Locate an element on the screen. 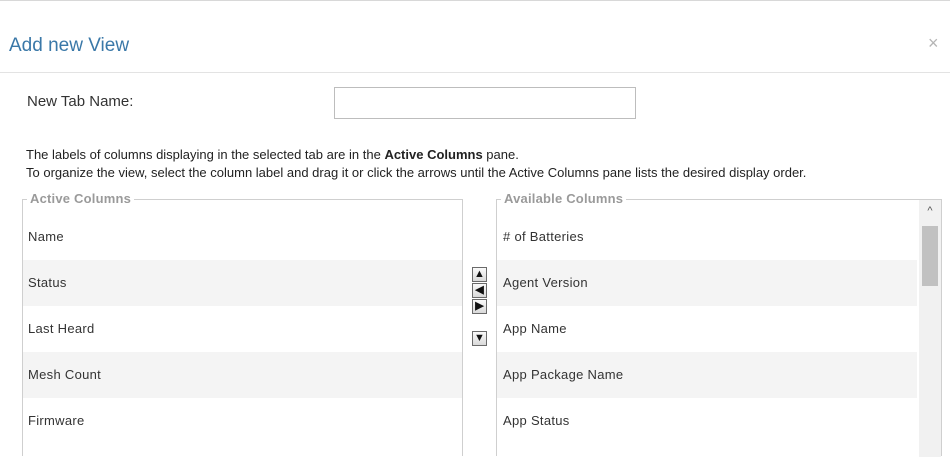 The height and width of the screenshot is (457, 950). move-left-button: ◀ is located at coordinates (479, 290).